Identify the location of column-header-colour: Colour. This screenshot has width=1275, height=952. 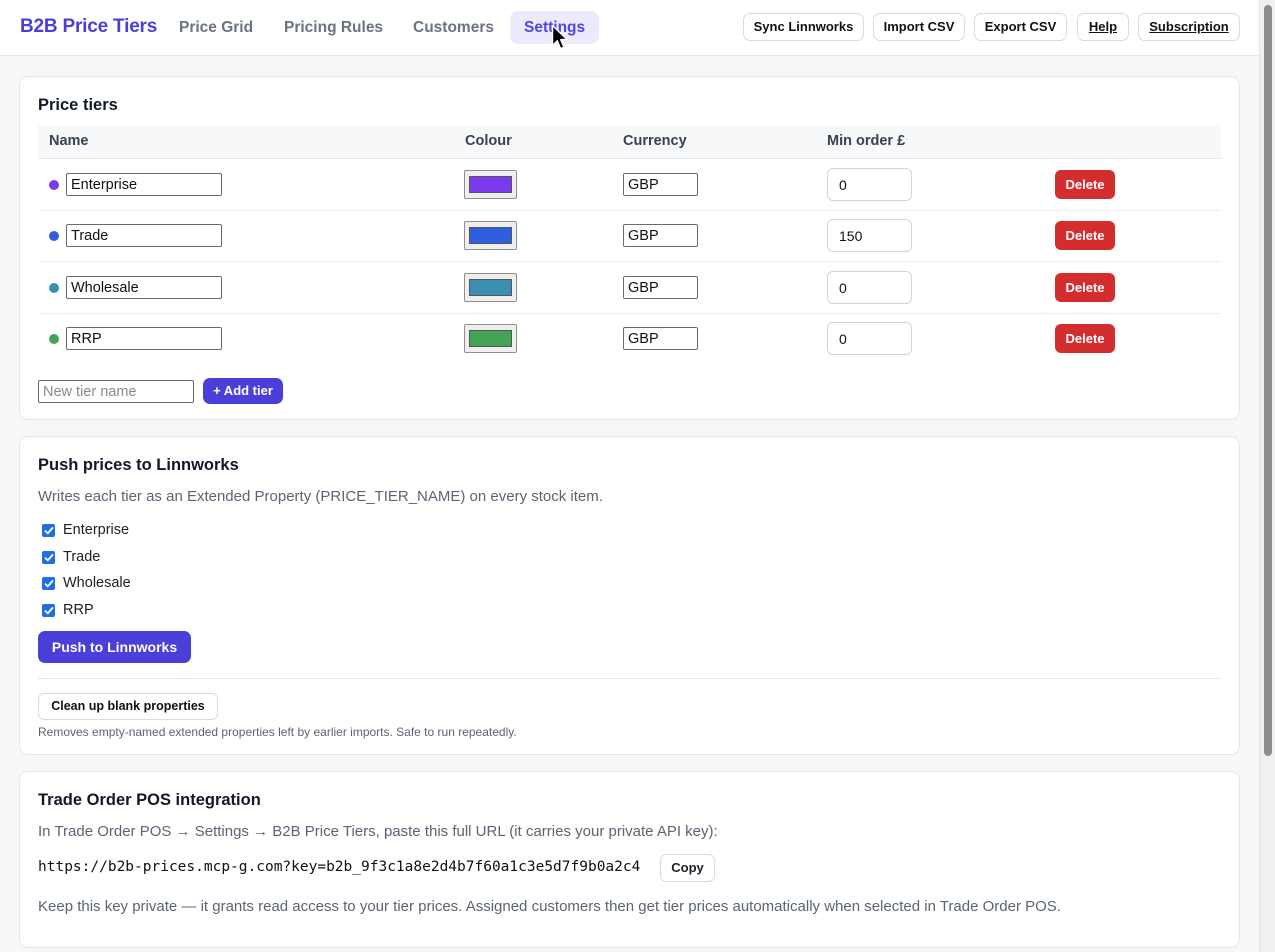
(488, 141).